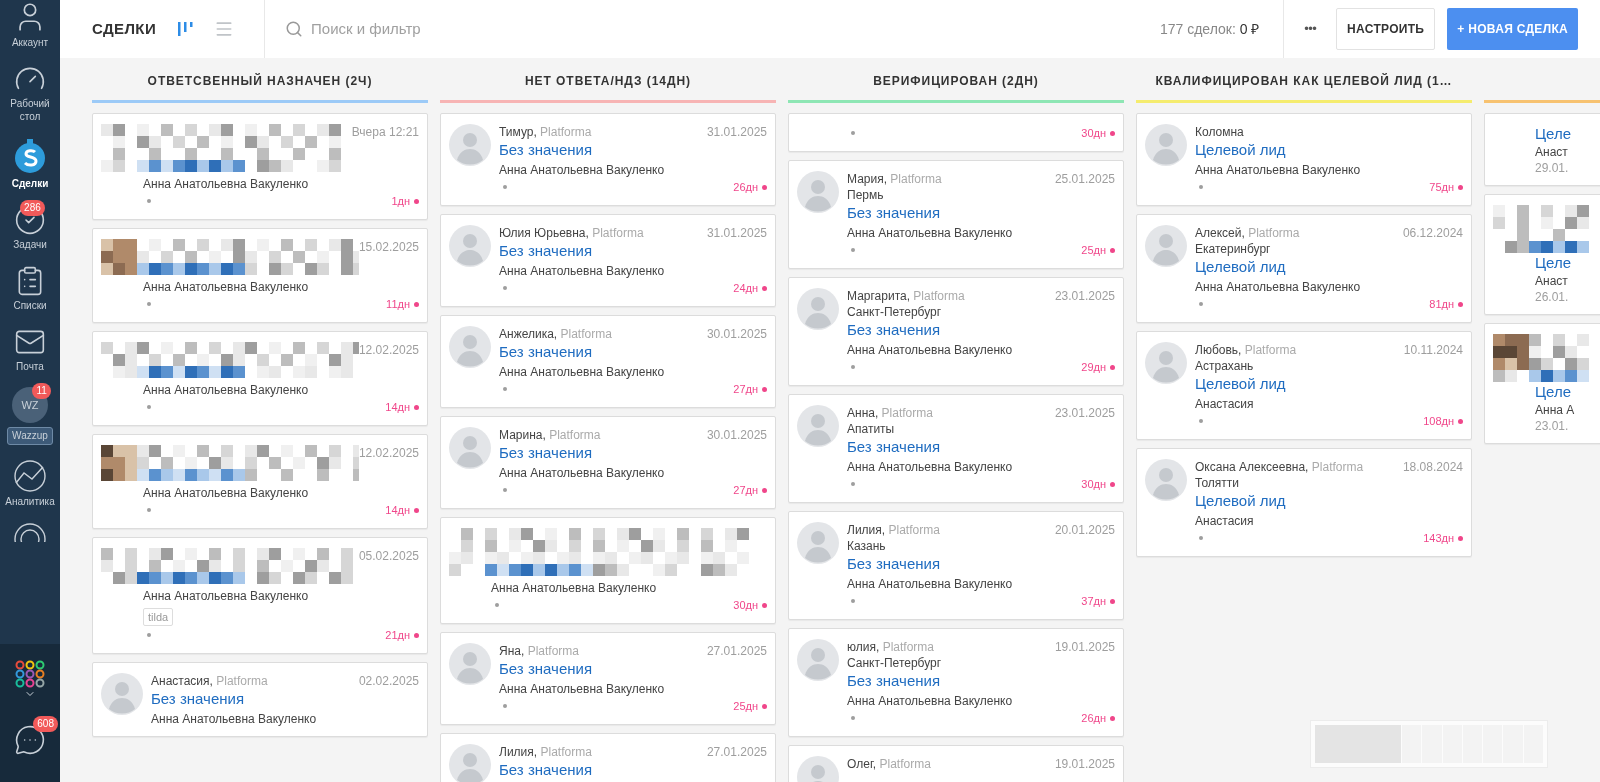  I want to click on contact-name: Марина,, so click(522, 435).